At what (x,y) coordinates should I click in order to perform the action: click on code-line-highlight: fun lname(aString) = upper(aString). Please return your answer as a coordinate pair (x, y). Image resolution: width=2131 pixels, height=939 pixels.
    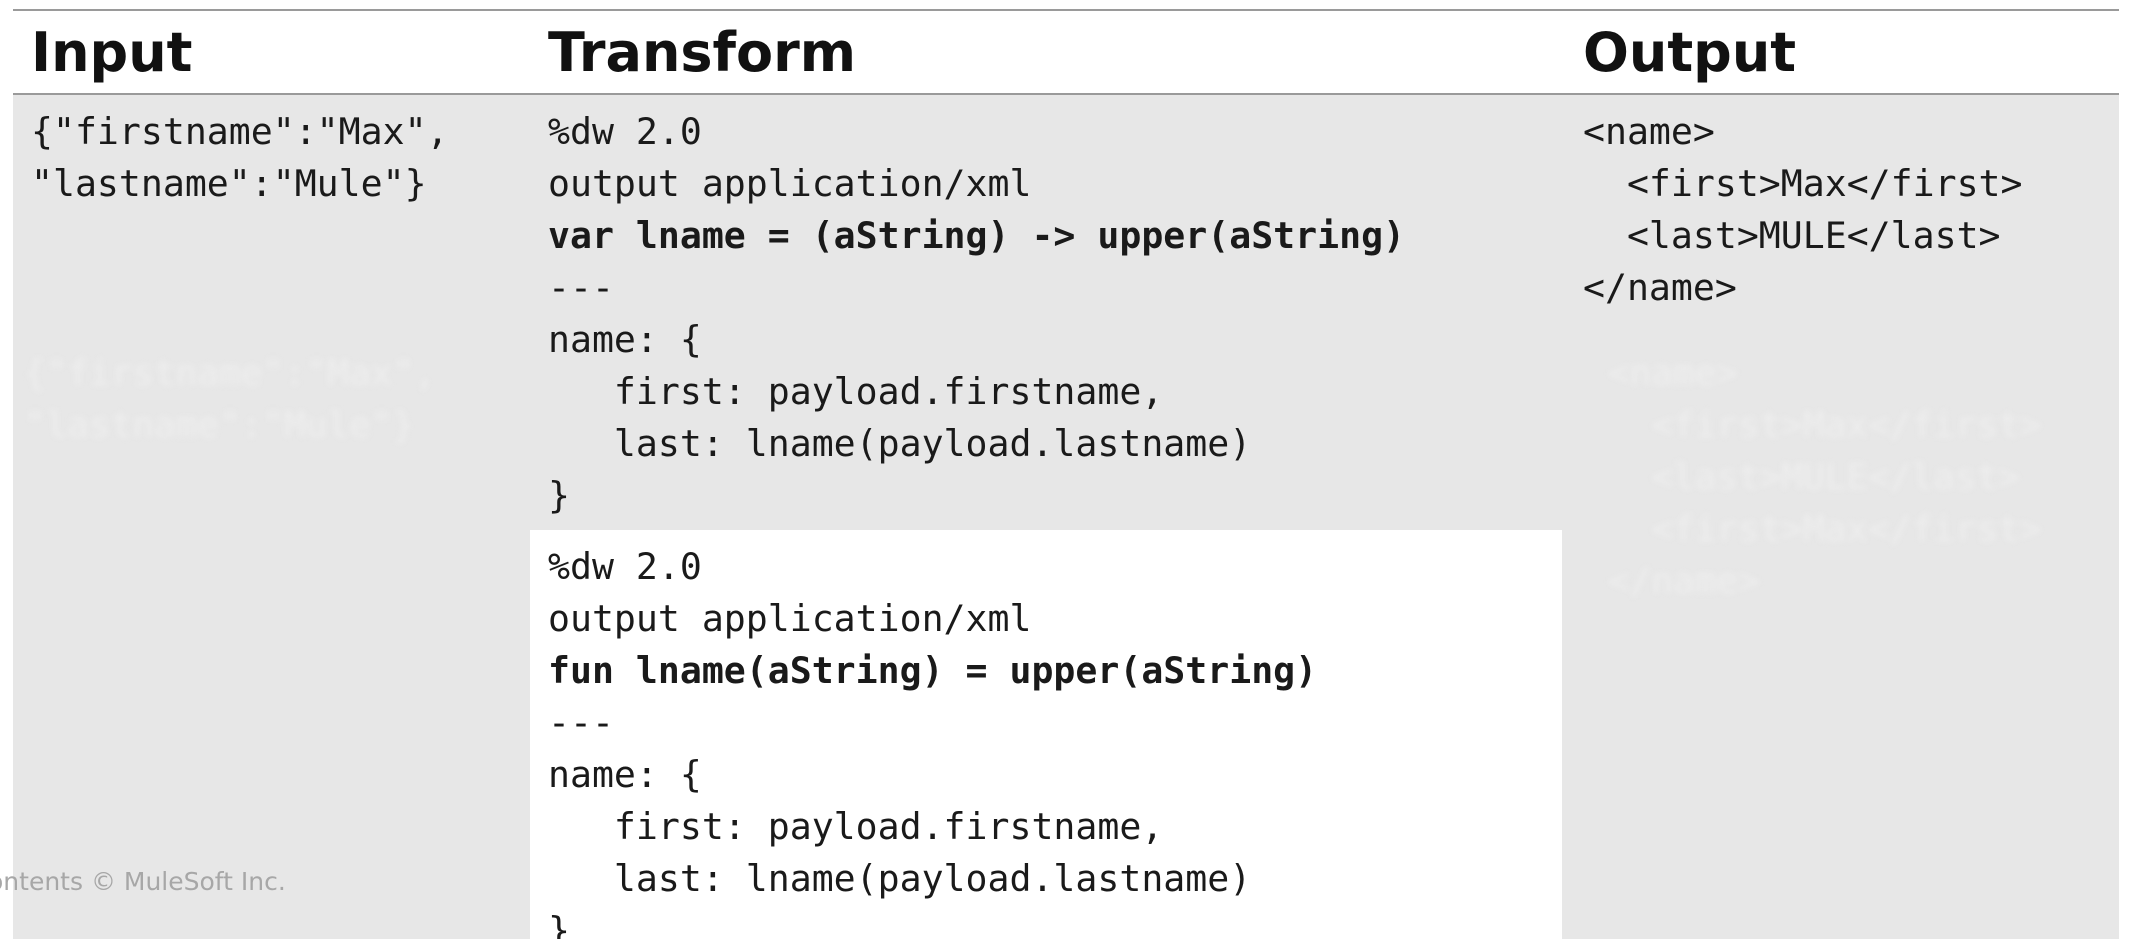
    Looking at the image, I should click on (933, 670).